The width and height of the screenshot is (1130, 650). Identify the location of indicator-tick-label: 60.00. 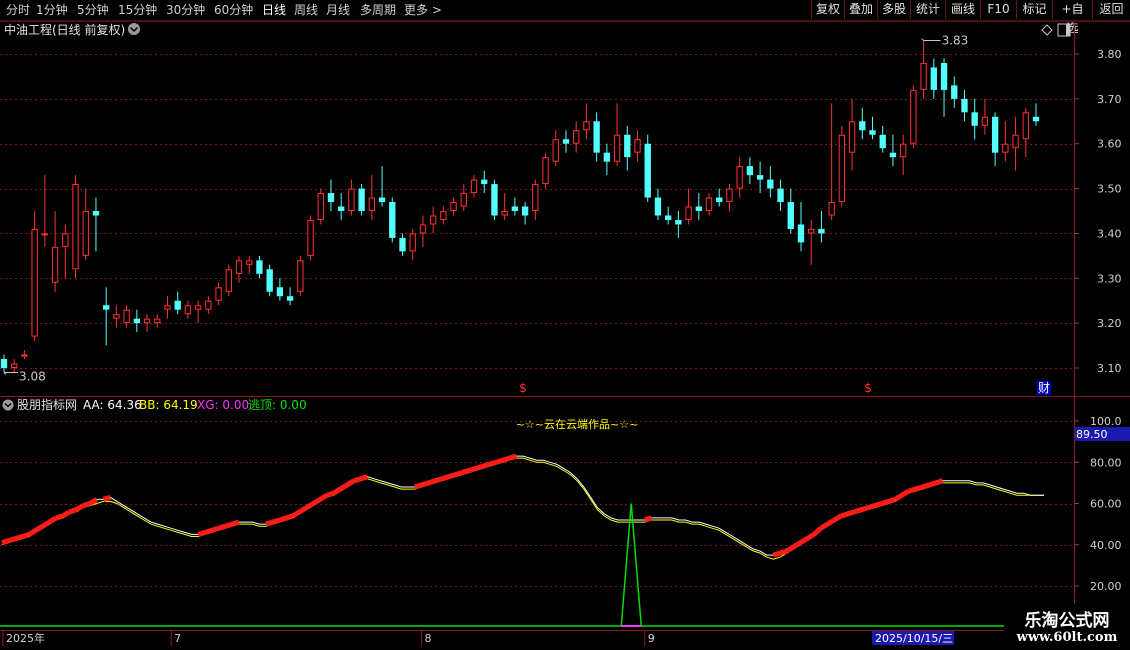
(1106, 504).